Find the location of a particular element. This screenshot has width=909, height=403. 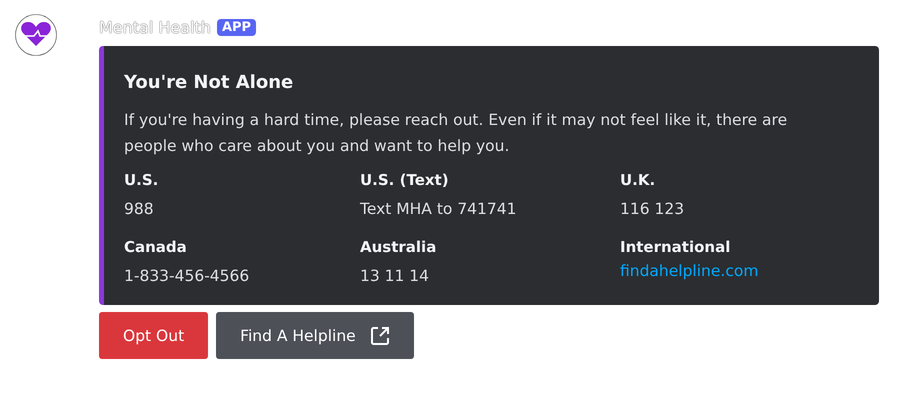

helpline-button: Find A Helpline is located at coordinates (315, 335).